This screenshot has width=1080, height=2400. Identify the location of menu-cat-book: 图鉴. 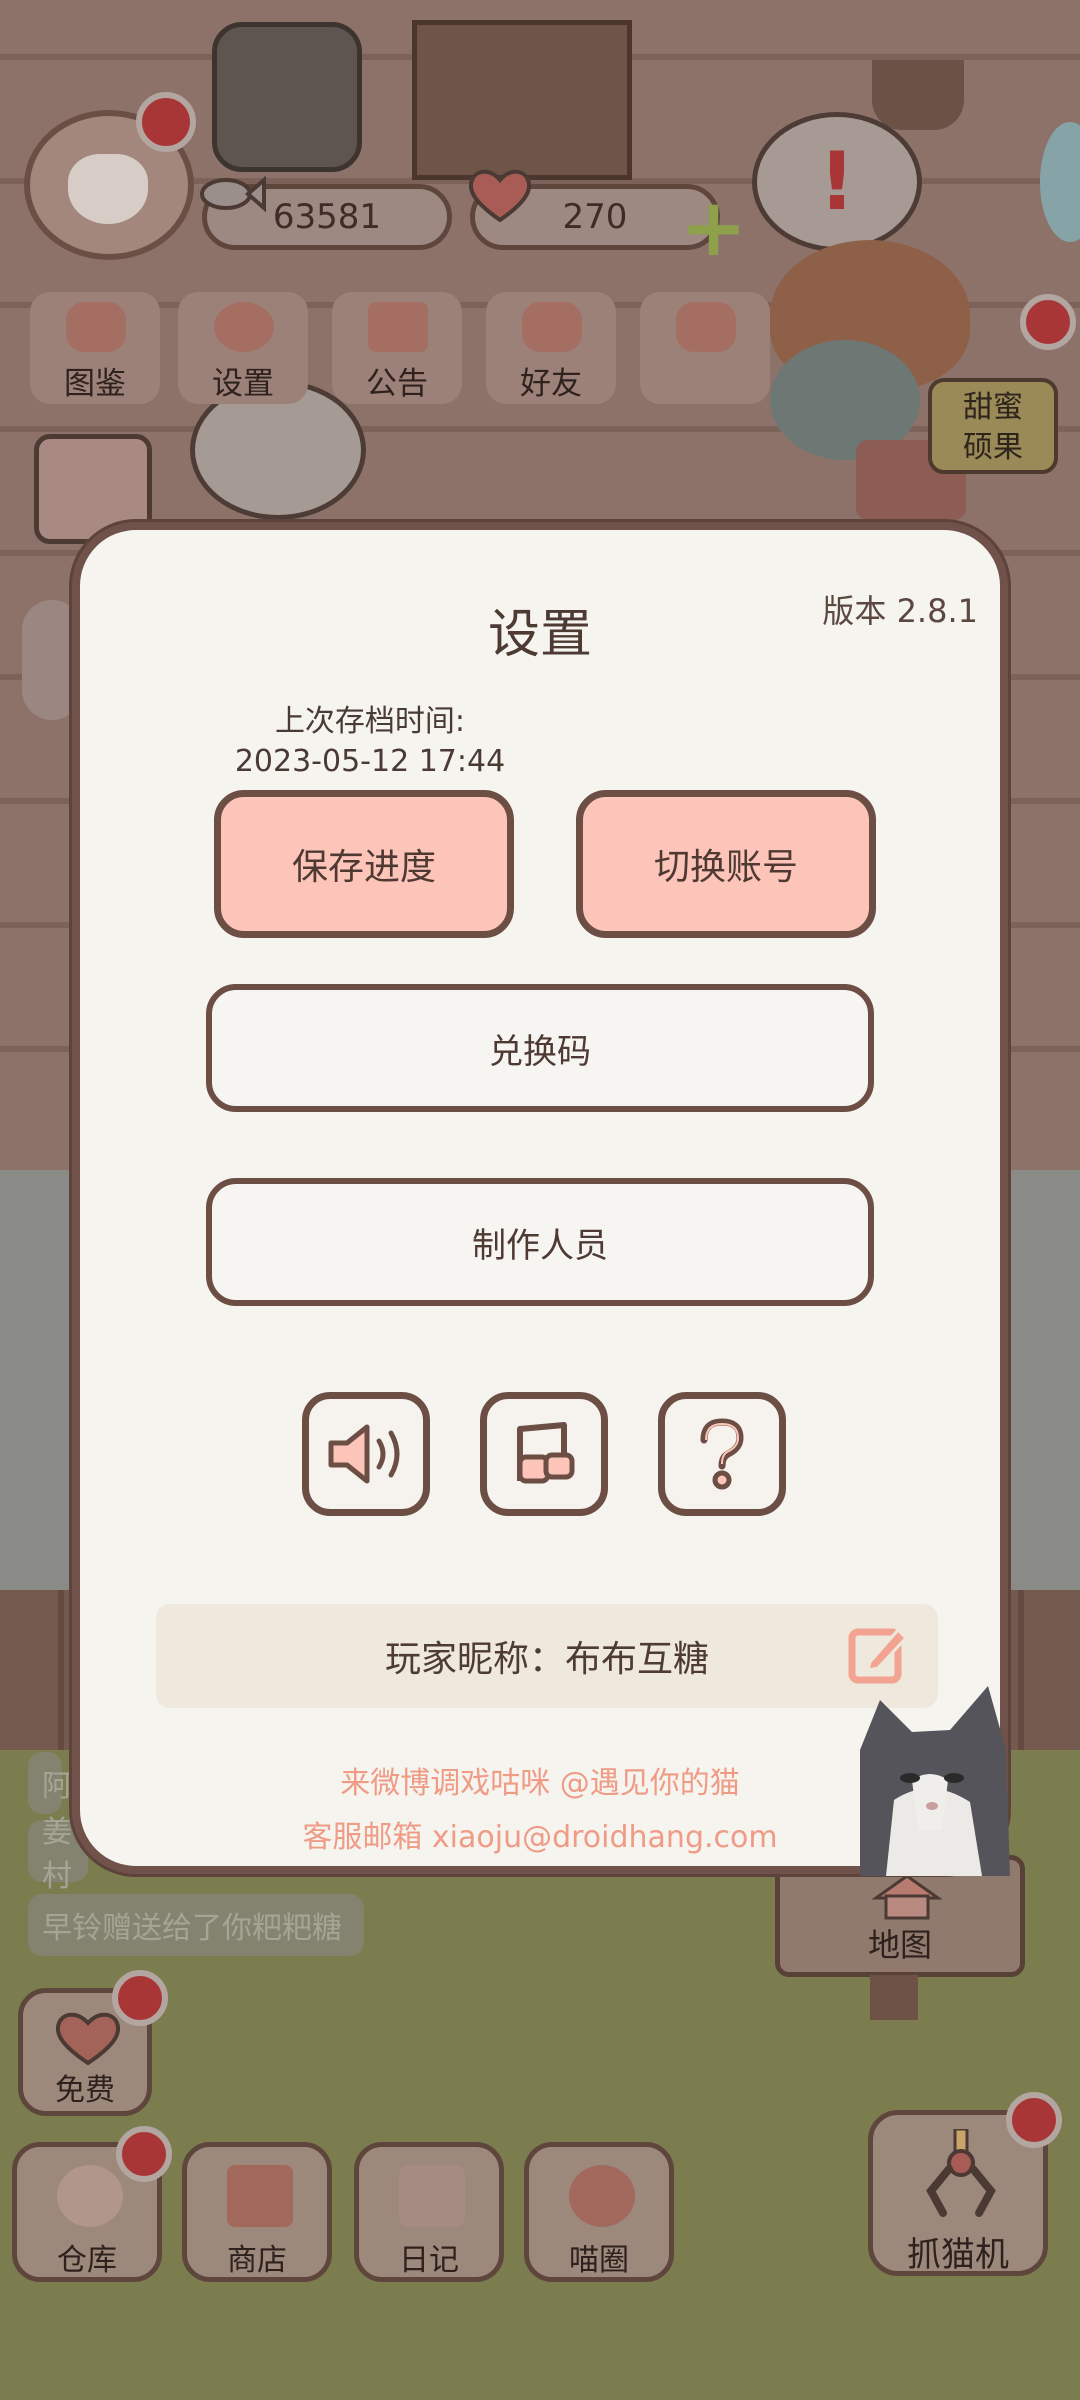
(95, 348).